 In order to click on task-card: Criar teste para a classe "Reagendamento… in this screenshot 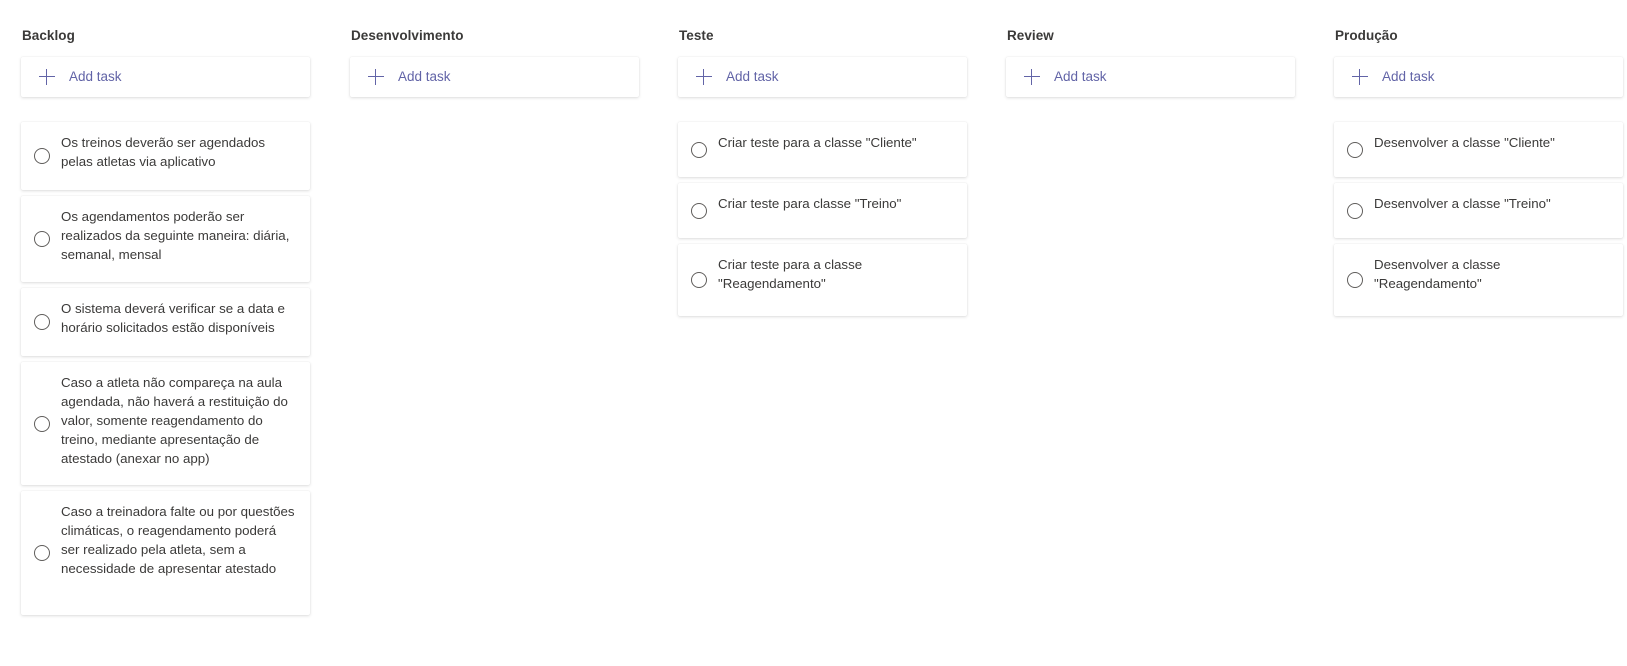, I will do `click(822, 280)`.